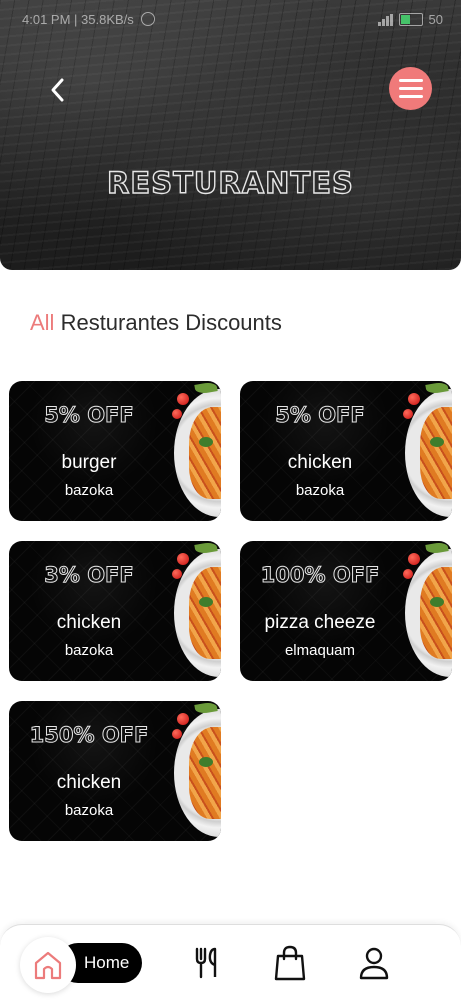 This screenshot has width=461, height=1001. What do you see at coordinates (230, 962) in the screenshot?
I see `bottom-navigation: Home` at bounding box center [230, 962].